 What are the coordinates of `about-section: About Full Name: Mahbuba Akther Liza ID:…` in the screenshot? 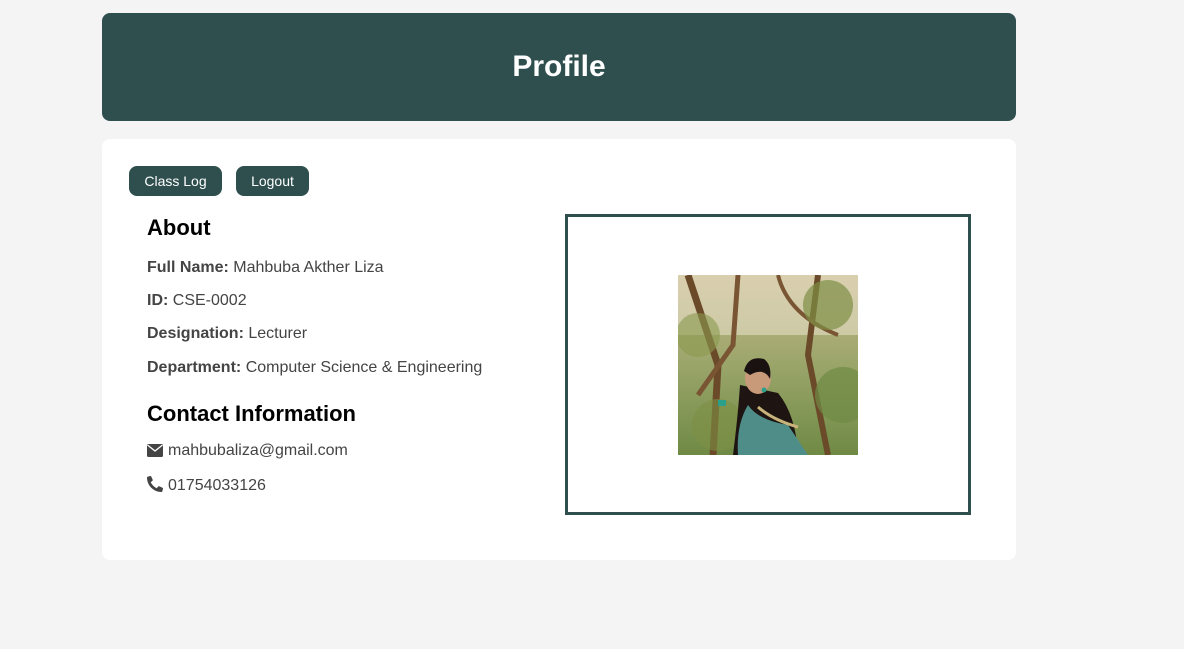 It's located at (347, 354).